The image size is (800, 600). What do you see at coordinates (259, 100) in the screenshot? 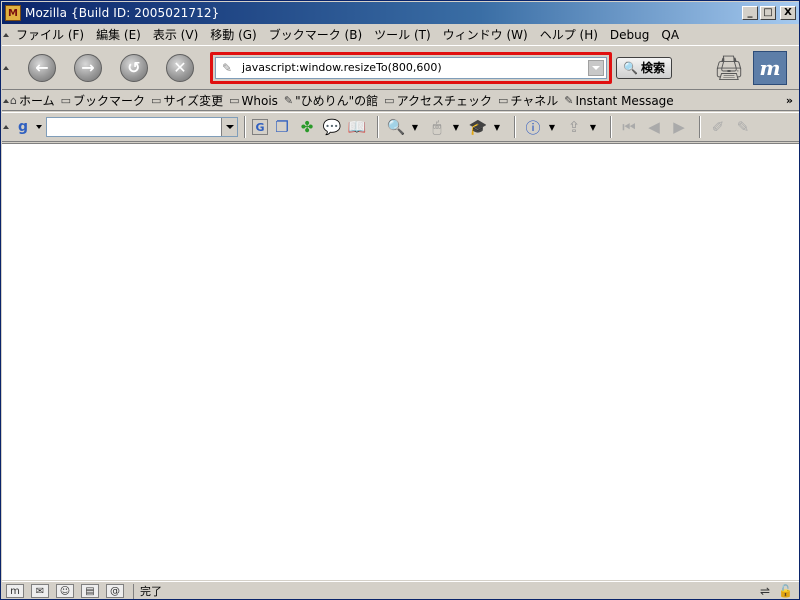
I see `bookmark-label: Whois` at bounding box center [259, 100].